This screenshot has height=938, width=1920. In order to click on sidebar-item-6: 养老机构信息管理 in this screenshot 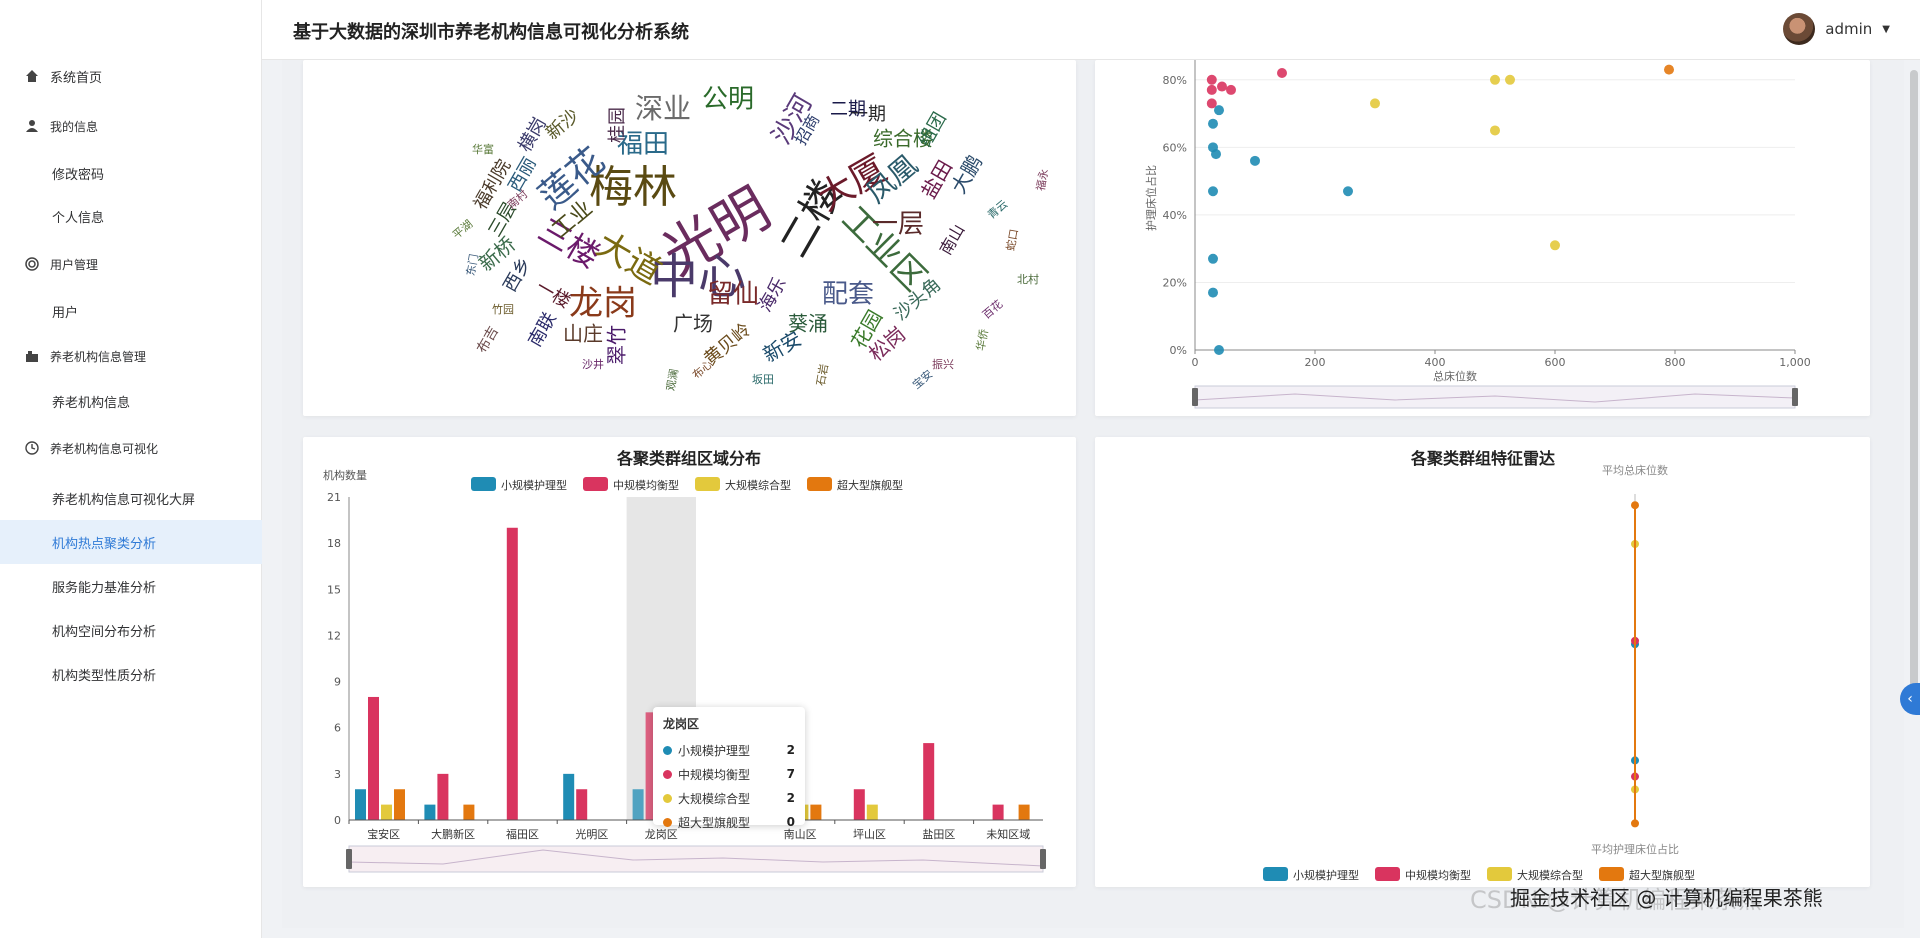, I will do `click(131, 356)`.